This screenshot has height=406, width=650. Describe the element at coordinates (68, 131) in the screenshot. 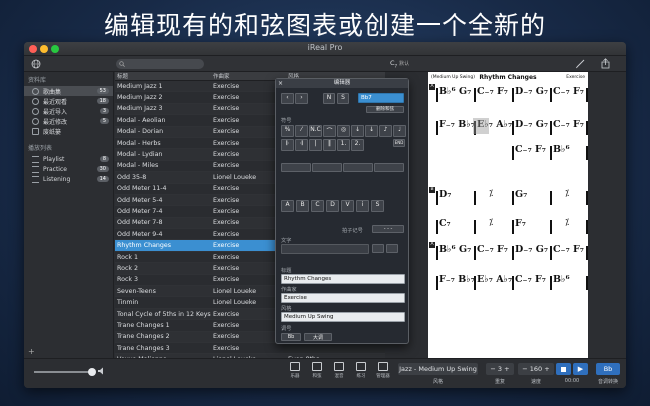

I see `sidebar-item-trash: 废纸篓` at that location.